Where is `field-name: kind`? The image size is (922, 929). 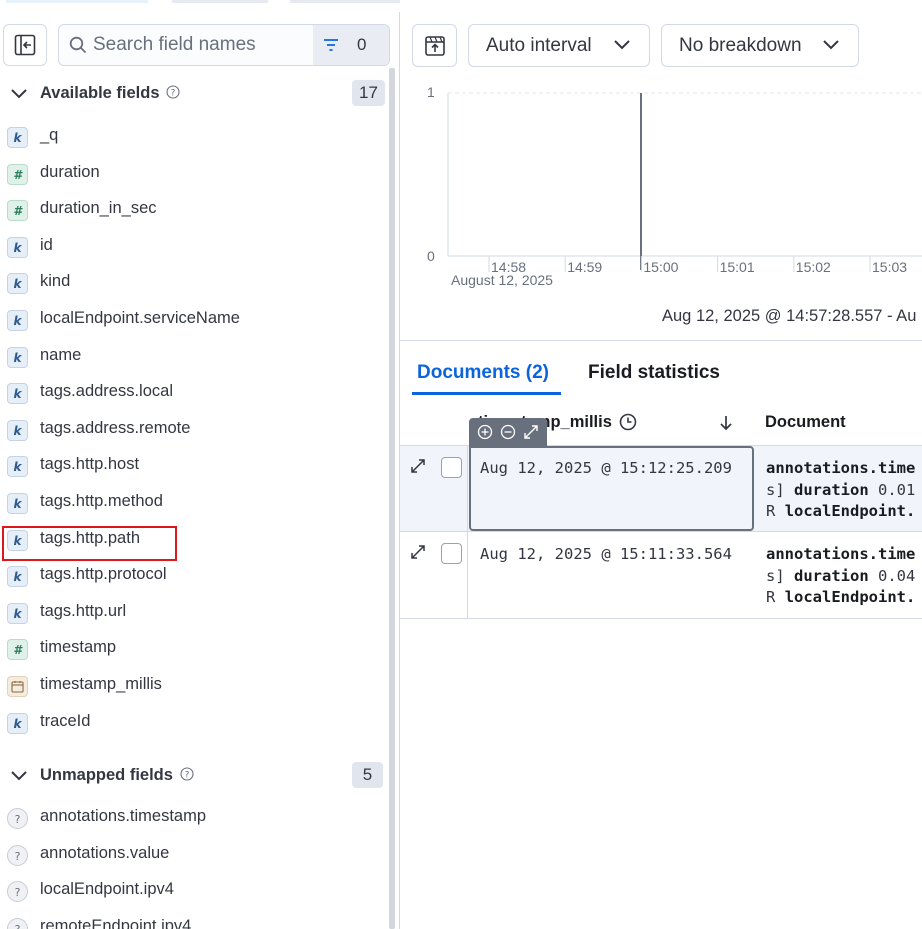
field-name: kind is located at coordinates (55, 281).